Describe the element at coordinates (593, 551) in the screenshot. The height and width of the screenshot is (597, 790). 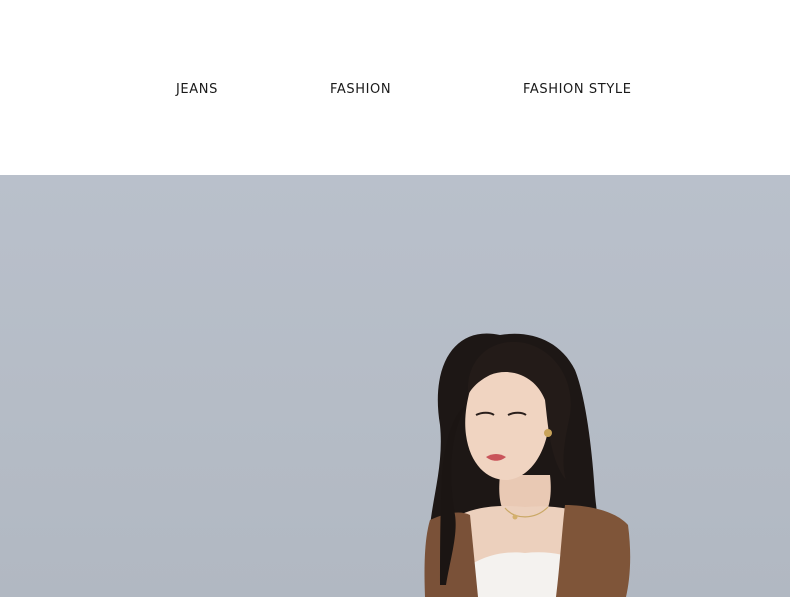
I see `vest-right` at that location.